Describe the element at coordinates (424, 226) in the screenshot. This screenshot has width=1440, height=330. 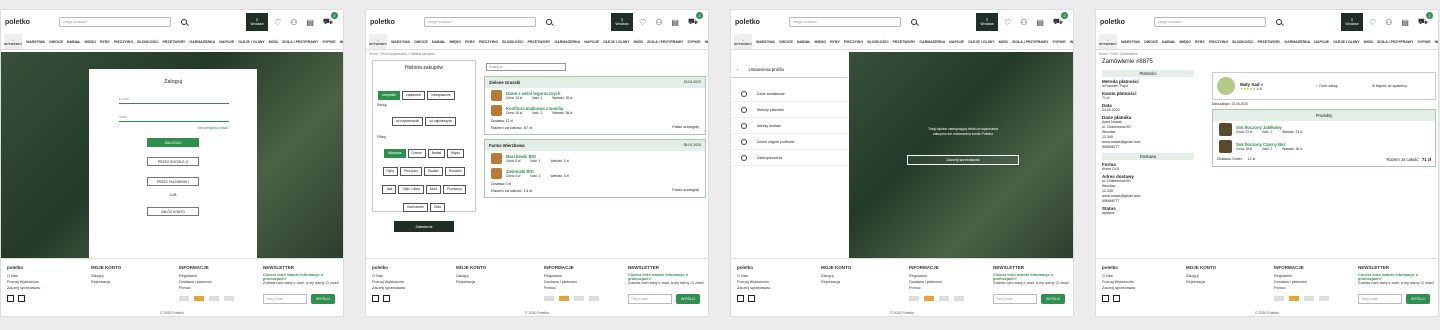
I see `apply-button: Zatwierdź` at that location.